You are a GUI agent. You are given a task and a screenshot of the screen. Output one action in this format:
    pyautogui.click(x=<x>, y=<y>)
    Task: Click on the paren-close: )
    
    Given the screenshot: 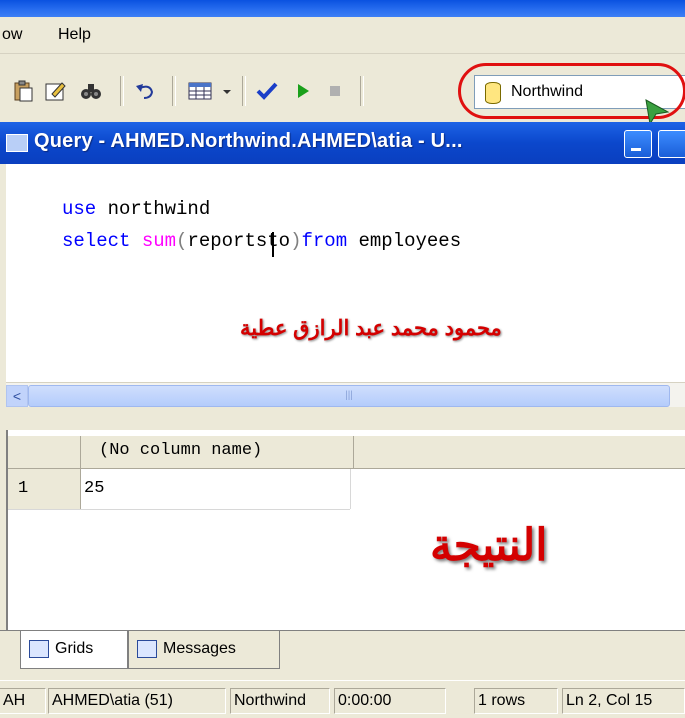 What is the action you would take?
    pyautogui.click(x=296, y=241)
    